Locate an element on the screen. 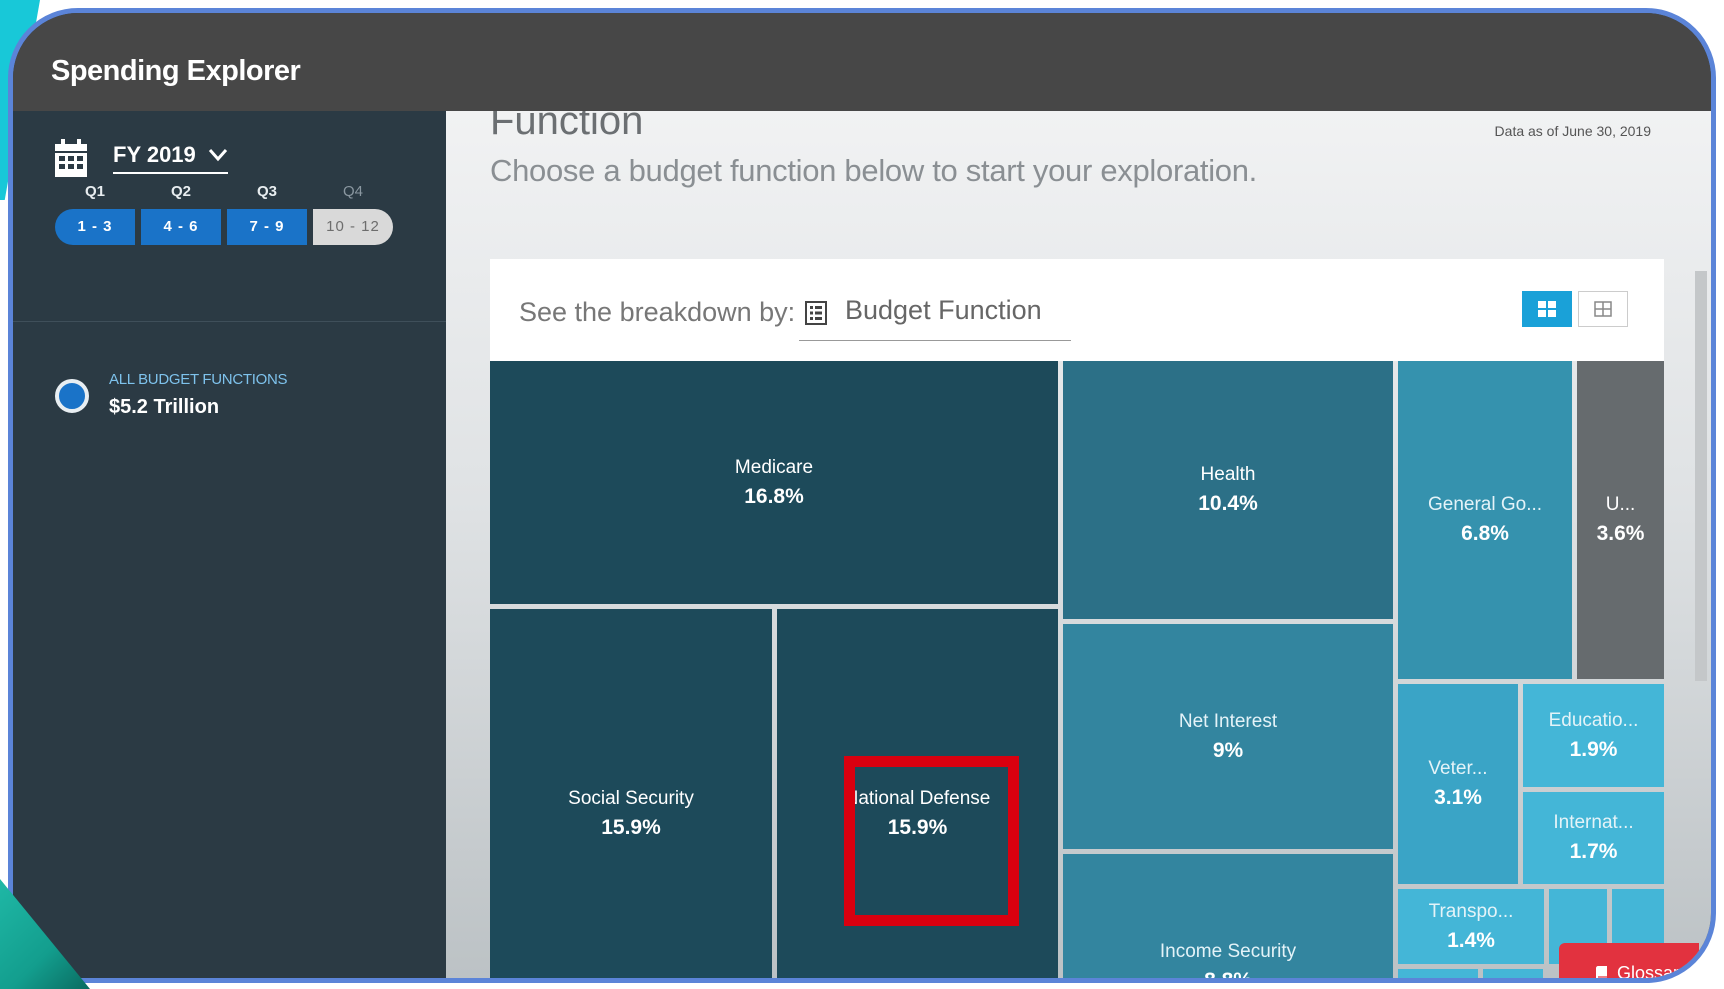 The image size is (1724, 989). treemap-tile-income-security: Income Security 8.8% is located at coordinates (1228, 916).